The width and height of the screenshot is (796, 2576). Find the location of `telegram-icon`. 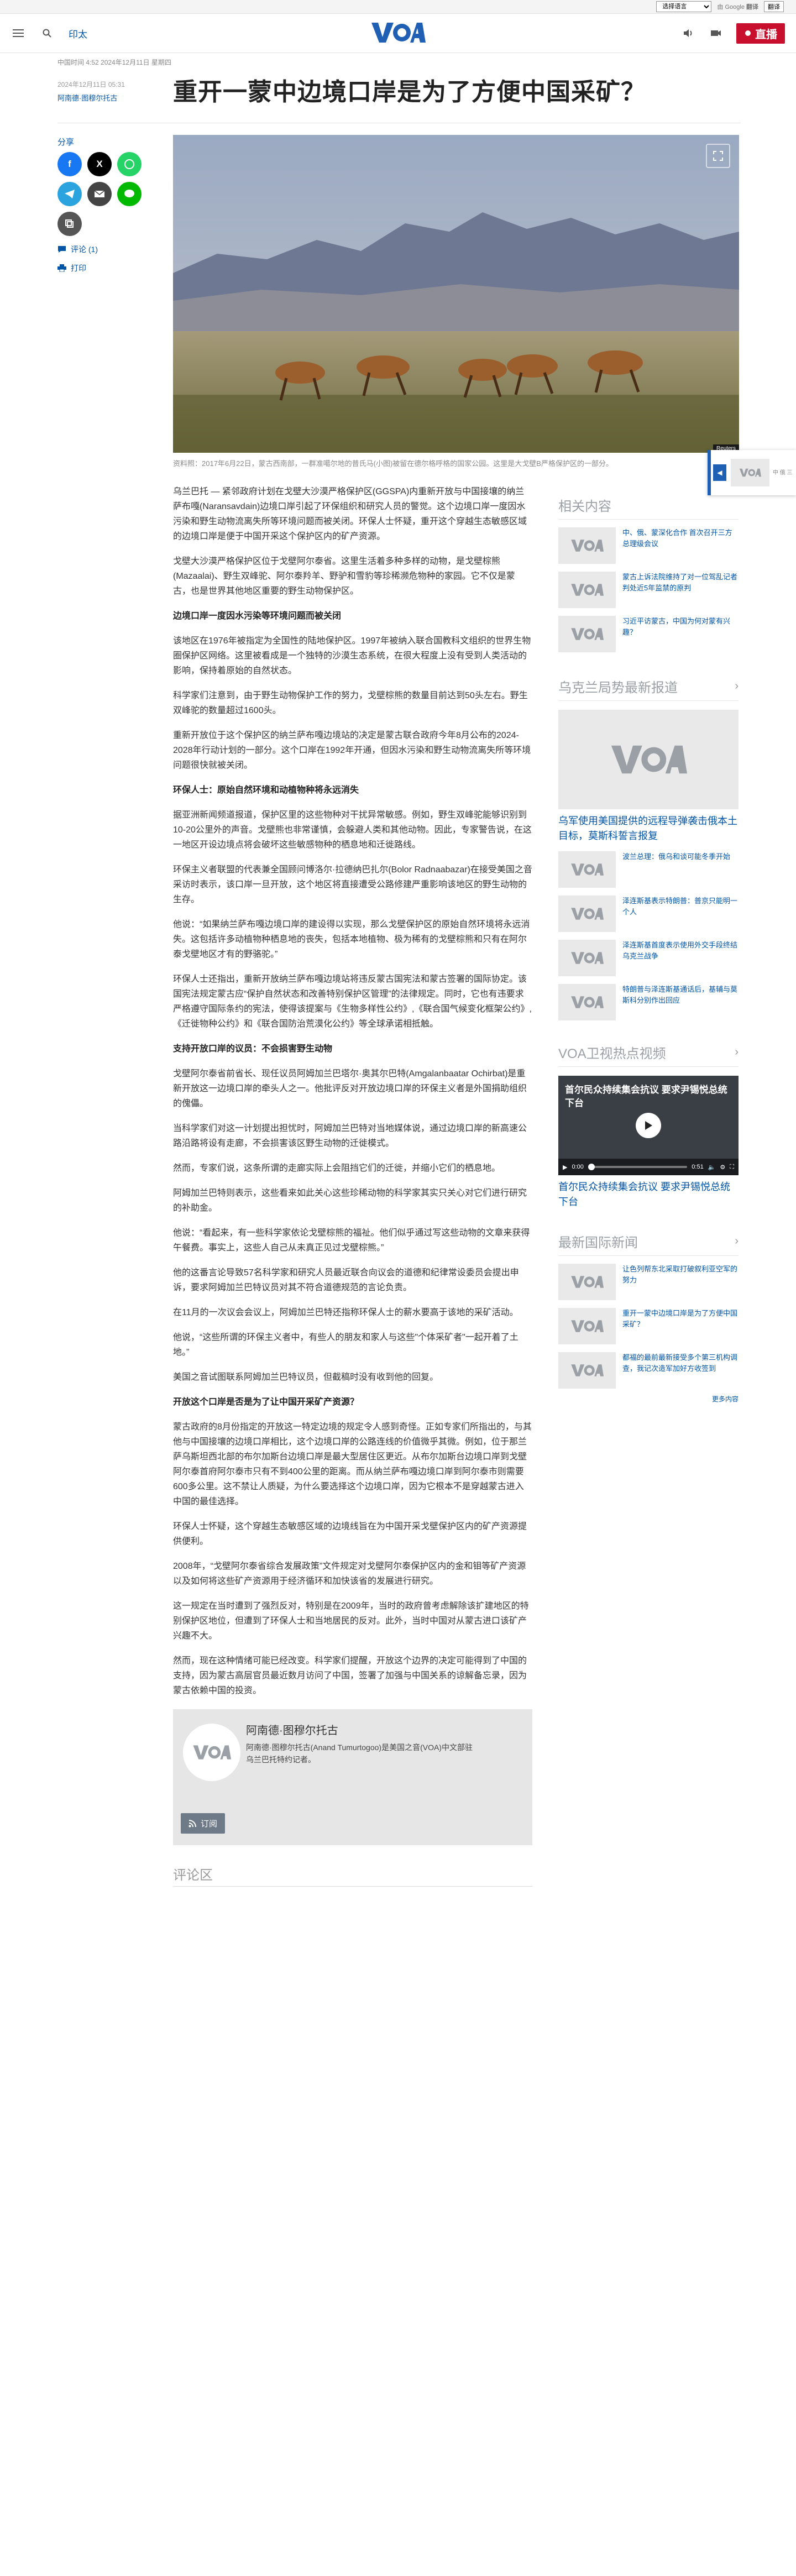

telegram-icon is located at coordinates (69, 194).